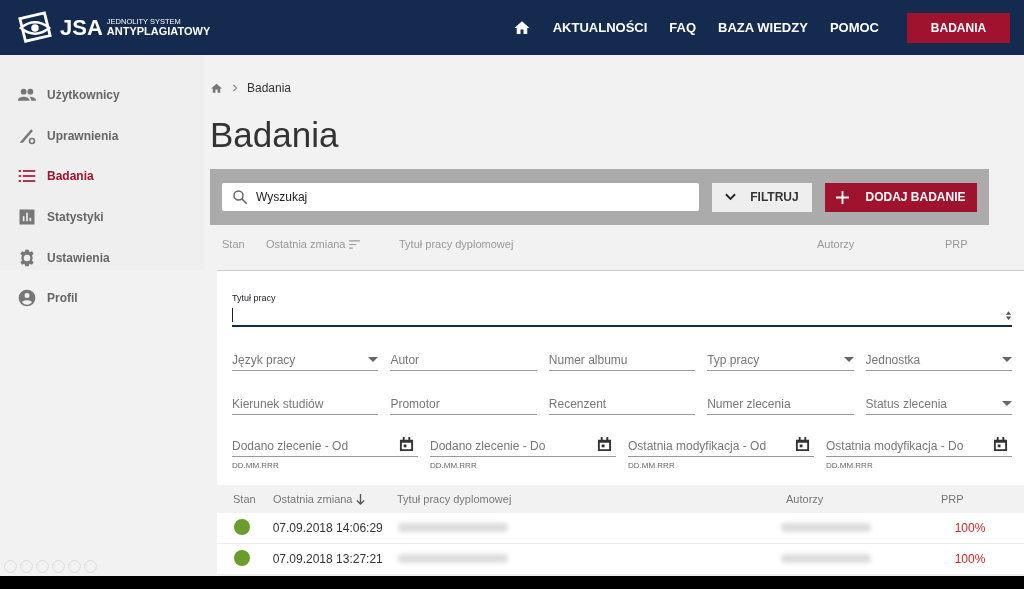 The image size is (1024, 589). I want to click on dropdown-field: Jednostka, so click(938, 360).